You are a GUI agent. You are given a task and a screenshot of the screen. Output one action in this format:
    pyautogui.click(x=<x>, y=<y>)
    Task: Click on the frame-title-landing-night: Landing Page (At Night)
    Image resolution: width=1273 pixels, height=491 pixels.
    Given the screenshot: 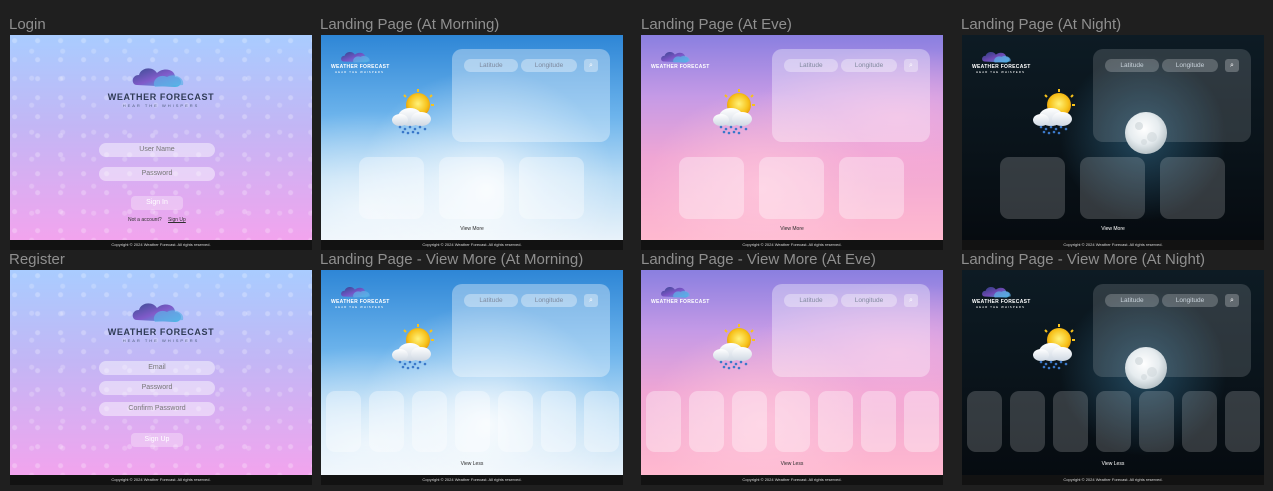 What is the action you would take?
    pyautogui.click(x=1041, y=24)
    